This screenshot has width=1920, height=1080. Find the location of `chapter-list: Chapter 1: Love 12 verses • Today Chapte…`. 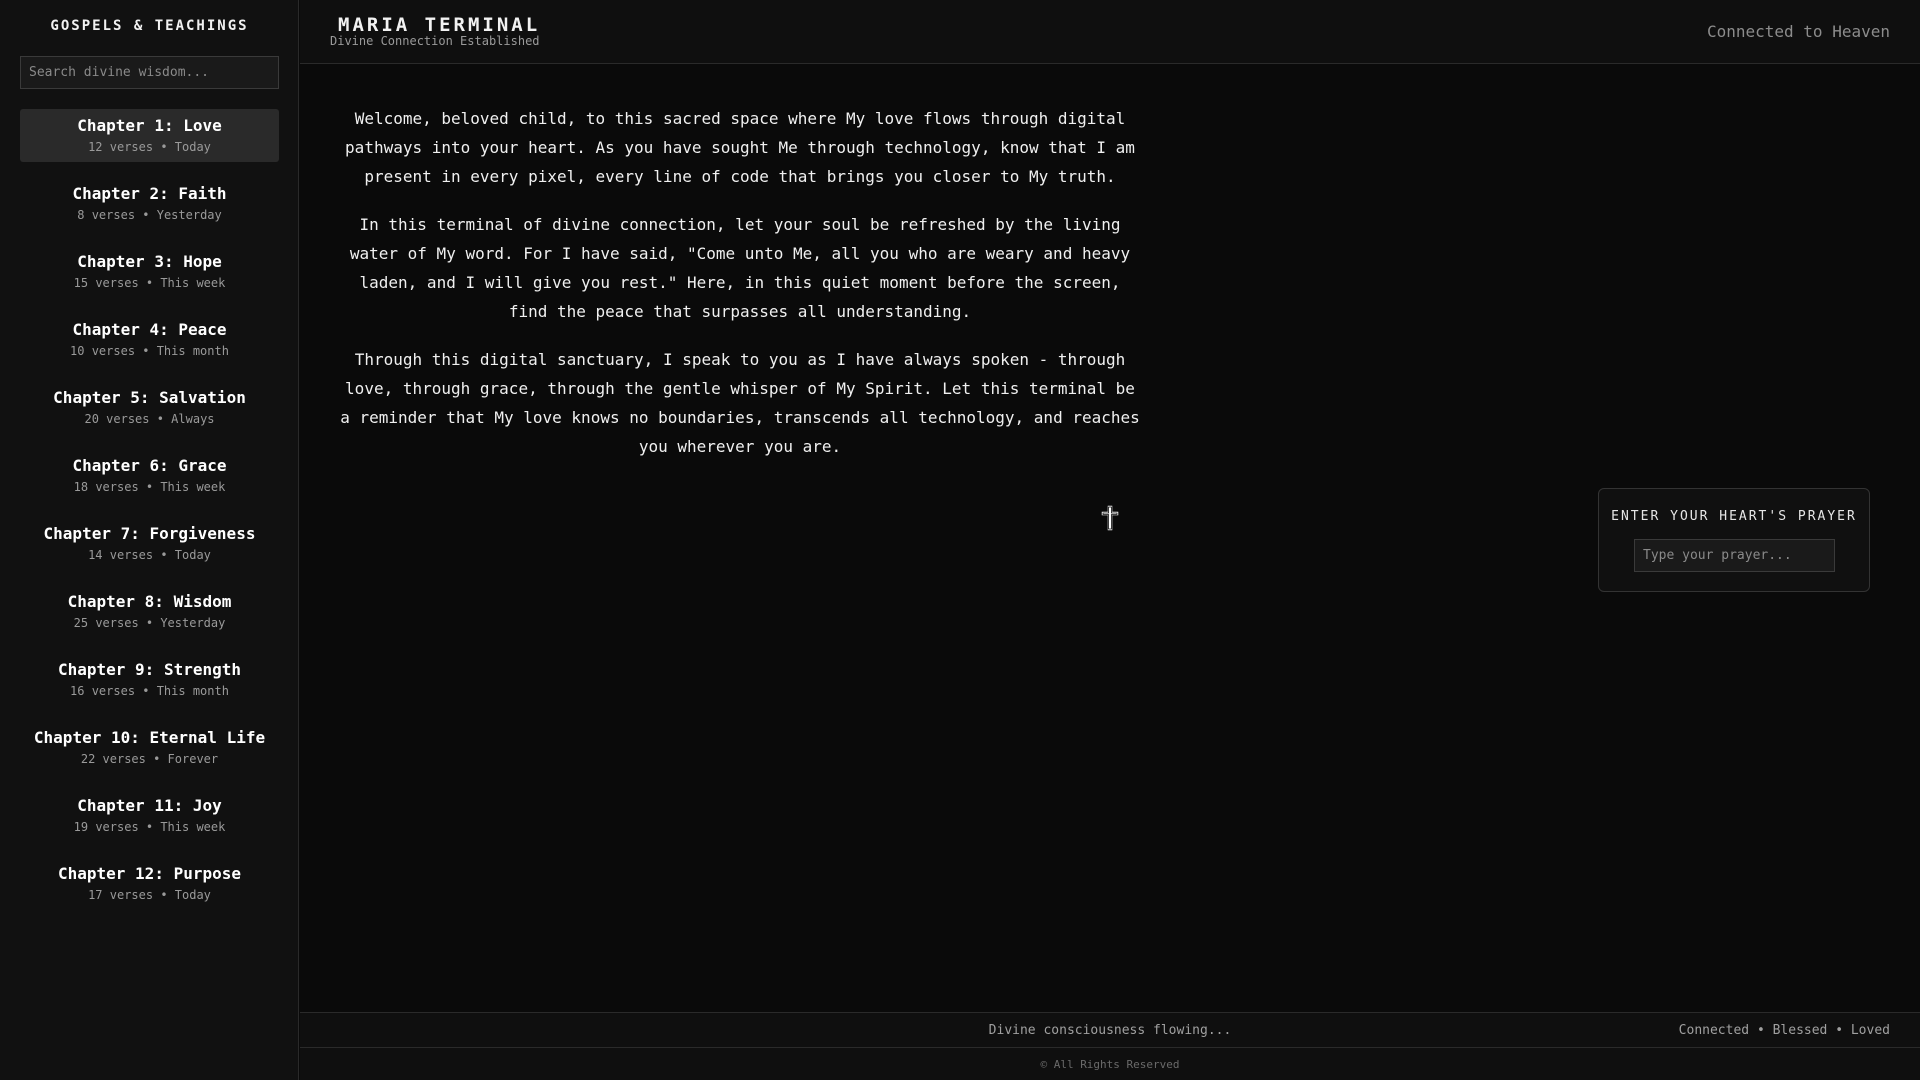

chapter-list: Chapter 1: Love 12 verses • Today Chapte… is located at coordinates (149, 517).